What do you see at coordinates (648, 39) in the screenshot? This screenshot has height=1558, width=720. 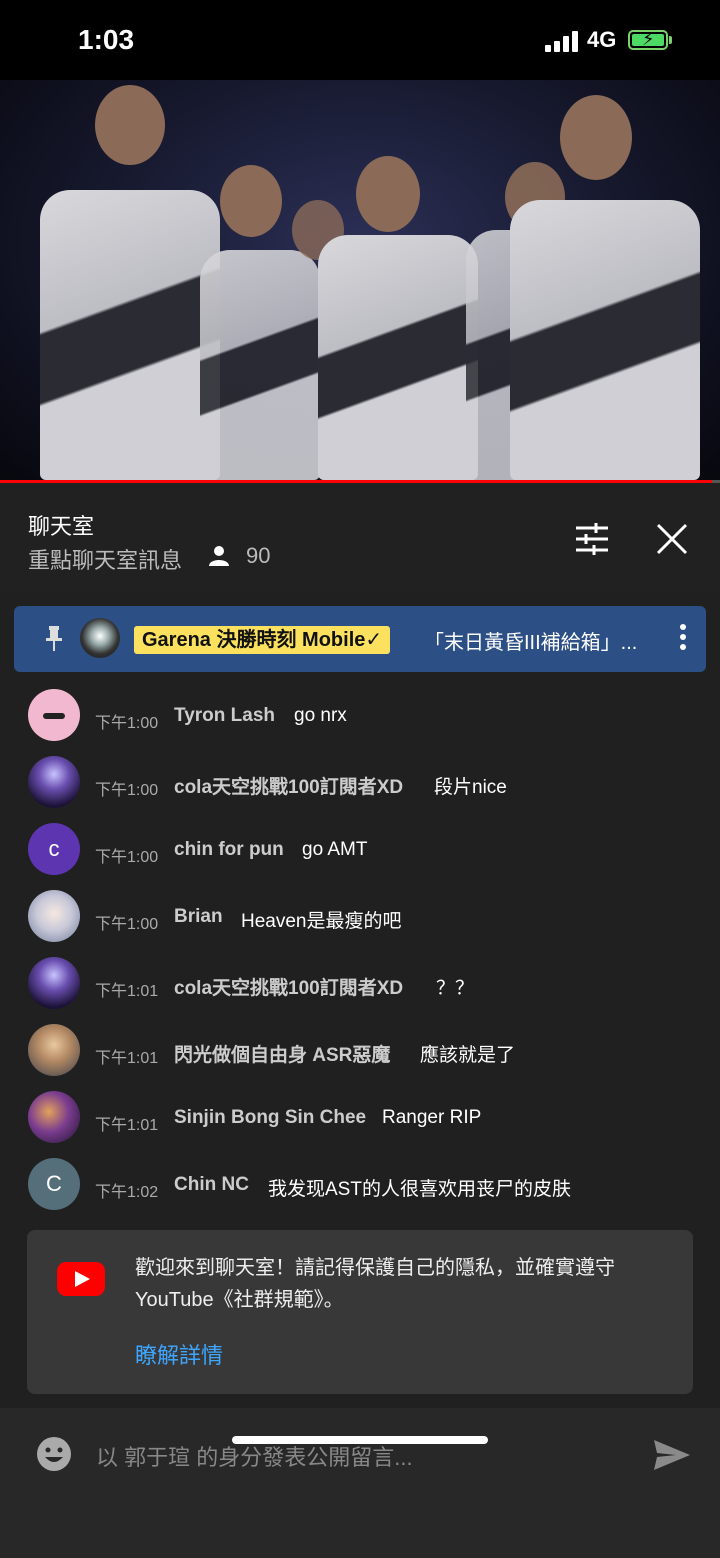 I see `battery-icon: ⚡` at bounding box center [648, 39].